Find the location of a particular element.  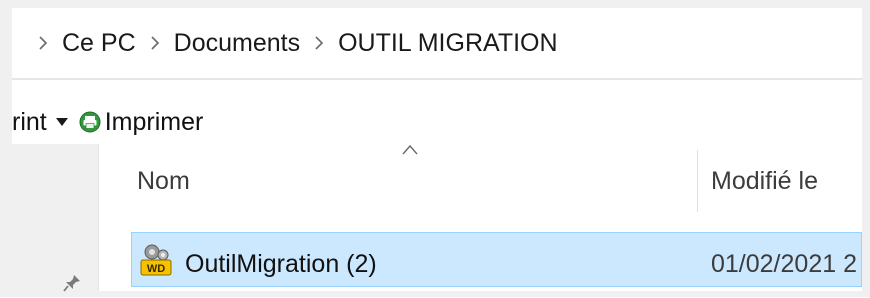

breadcrumb-item-ce-pc: Ce PC is located at coordinates (99, 43).